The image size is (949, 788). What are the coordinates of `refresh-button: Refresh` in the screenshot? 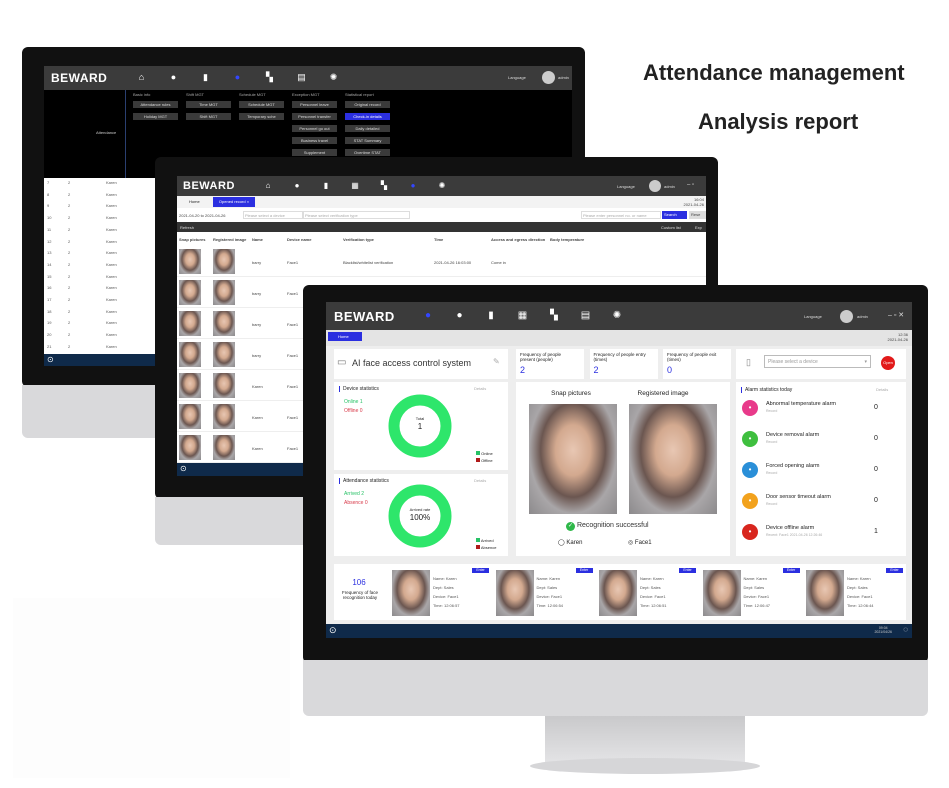 It's located at (187, 227).